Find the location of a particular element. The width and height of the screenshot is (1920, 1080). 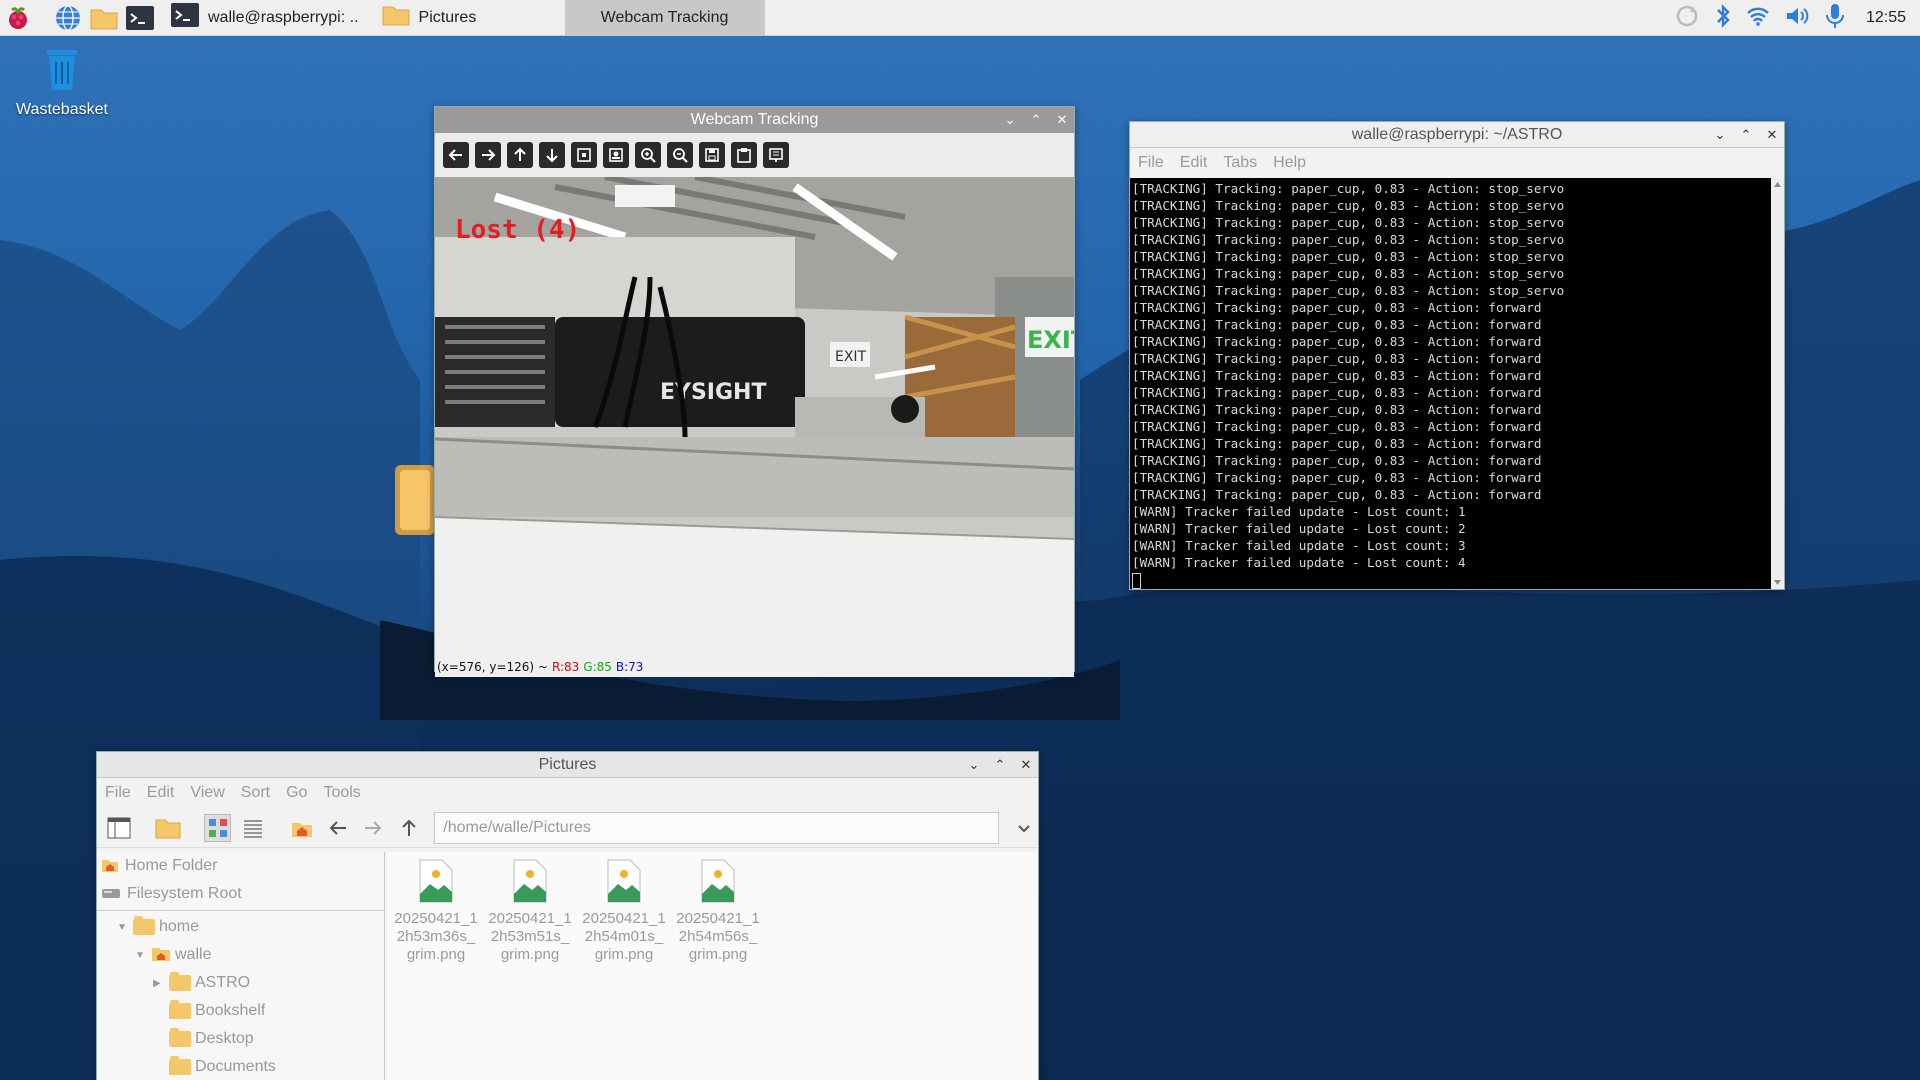

path-input is located at coordinates (716, 827).